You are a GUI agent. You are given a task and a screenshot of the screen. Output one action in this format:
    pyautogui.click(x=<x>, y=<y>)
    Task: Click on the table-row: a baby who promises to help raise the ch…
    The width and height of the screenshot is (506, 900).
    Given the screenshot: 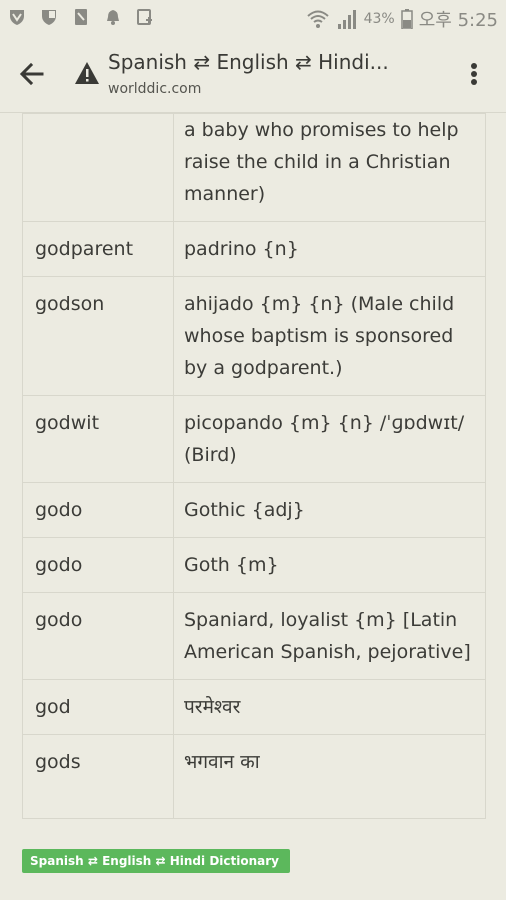 What is the action you would take?
    pyautogui.click(x=254, y=167)
    